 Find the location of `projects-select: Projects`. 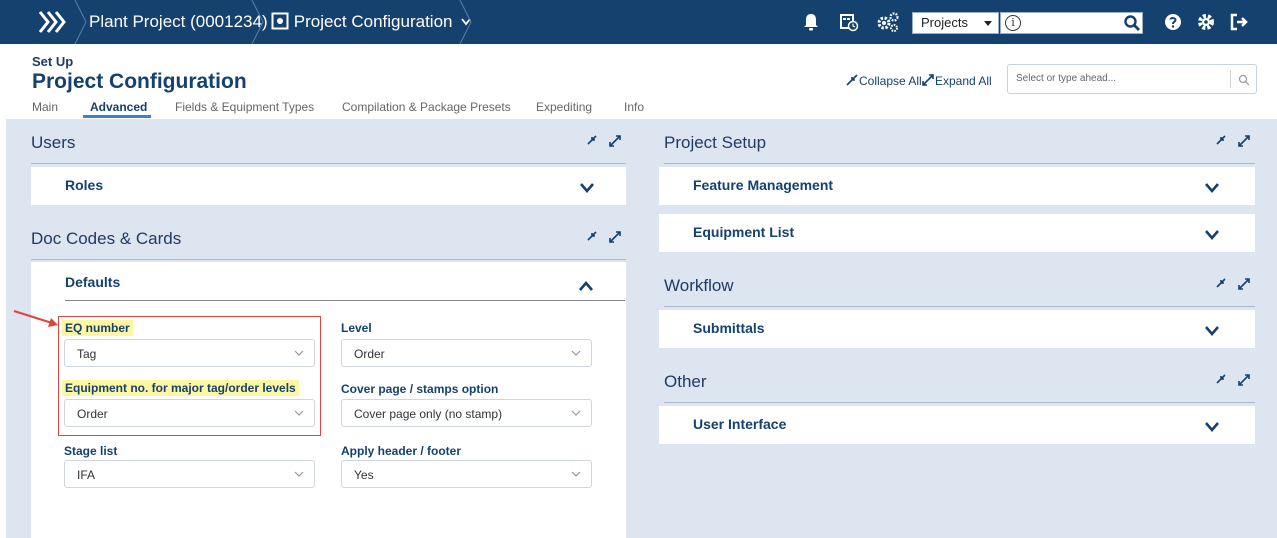

projects-select: Projects is located at coordinates (955, 23).